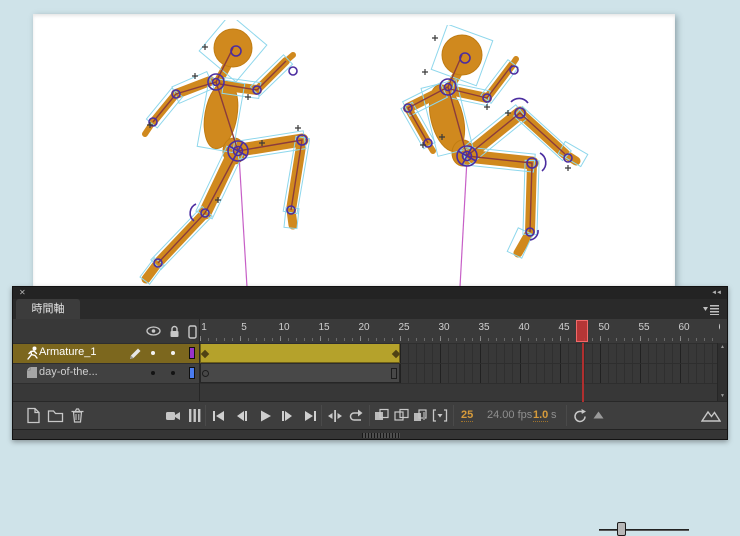 The width and height of the screenshot is (740, 536). What do you see at coordinates (554, 415) in the screenshot?
I see `elapsed-time-unit: s` at bounding box center [554, 415].